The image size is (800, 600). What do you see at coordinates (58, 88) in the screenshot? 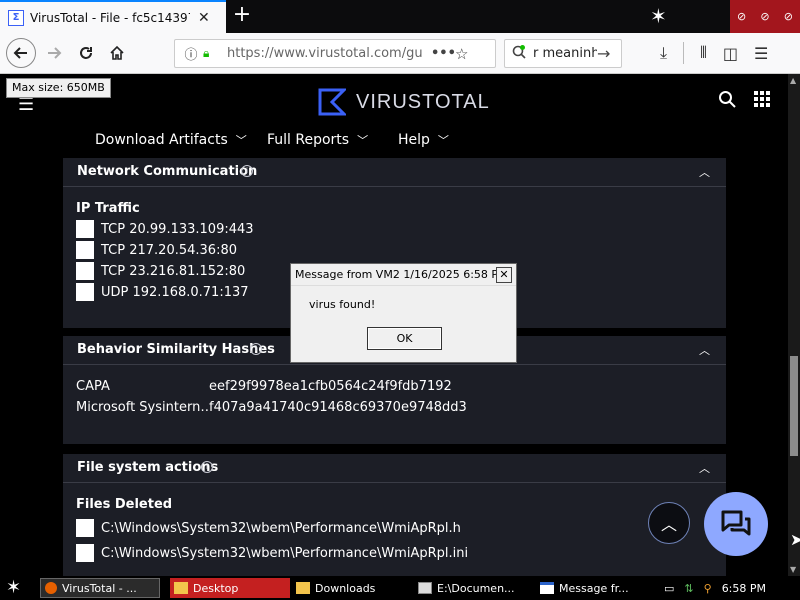
I see `tooltip: Max size: 650MB` at bounding box center [58, 88].